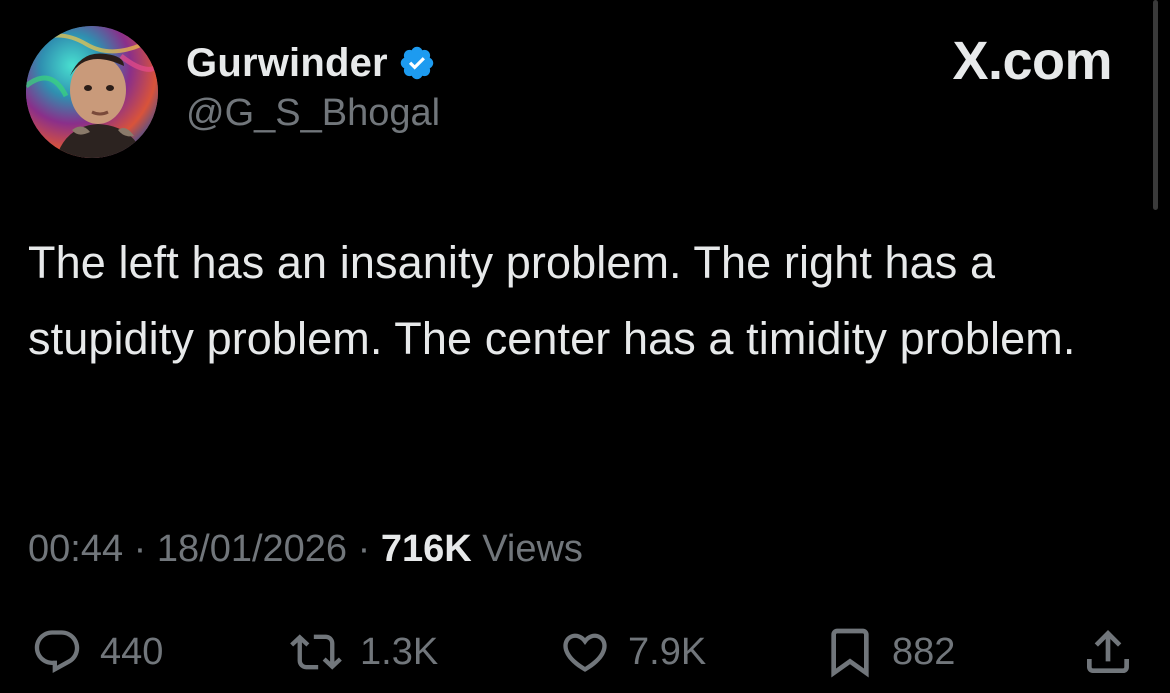 Image resolution: width=1170 pixels, height=693 pixels. What do you see at coordinates (426, 549) in the screenshot?
I see `views-count: 716K` at bounding box center [426, 549].